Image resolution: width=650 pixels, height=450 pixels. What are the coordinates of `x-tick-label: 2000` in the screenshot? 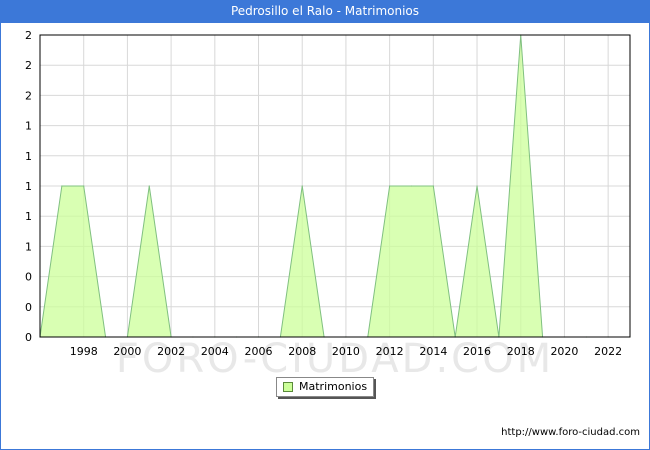 It's located at (127, 351).